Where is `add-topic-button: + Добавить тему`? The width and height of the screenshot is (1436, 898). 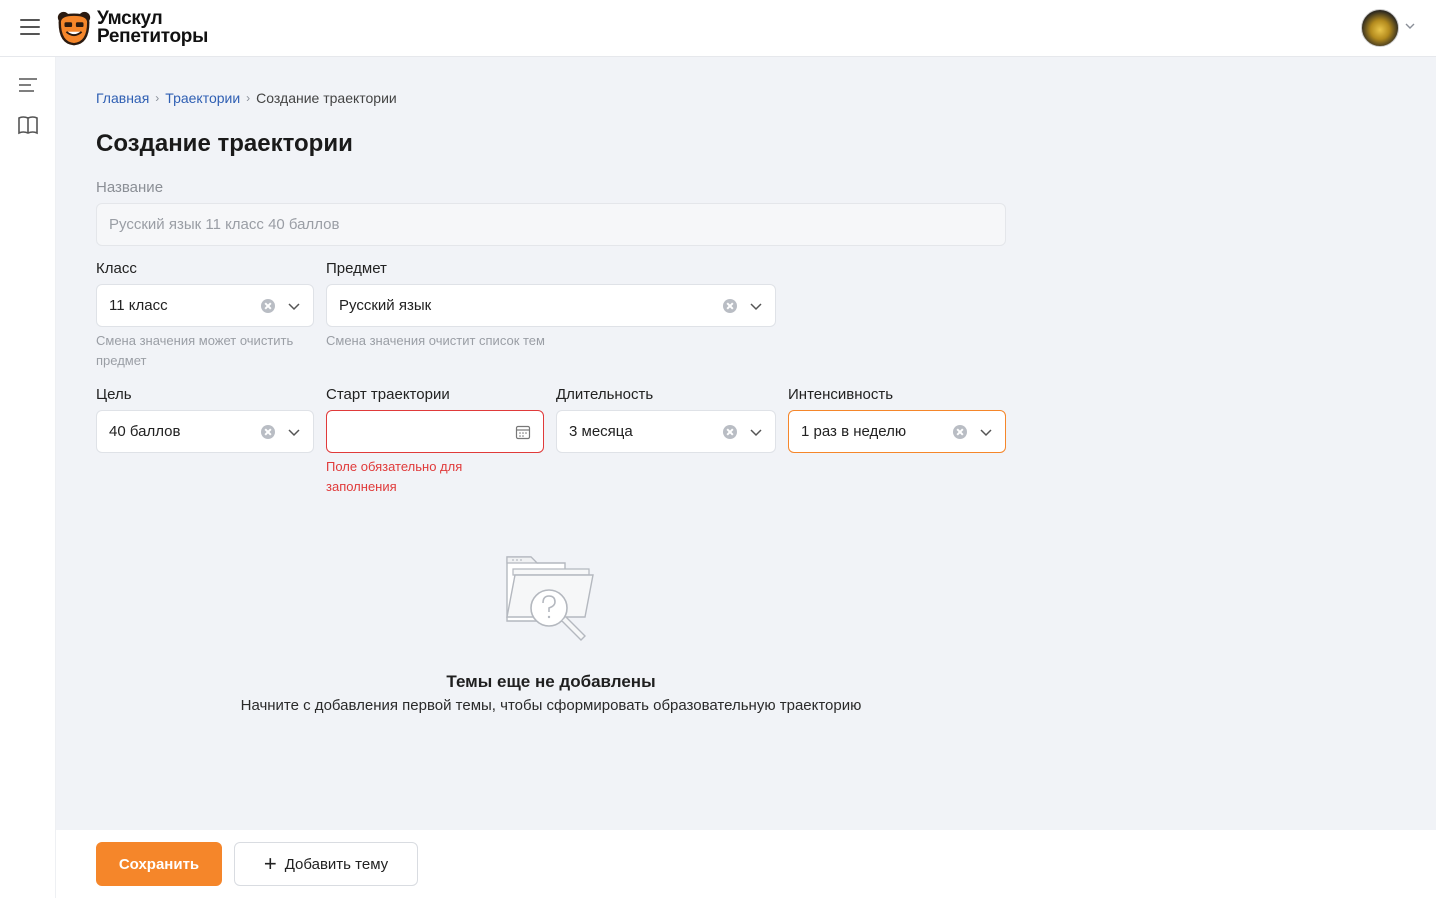
add-topic-button: + Добавить тему is located at coordinates (326, 864).